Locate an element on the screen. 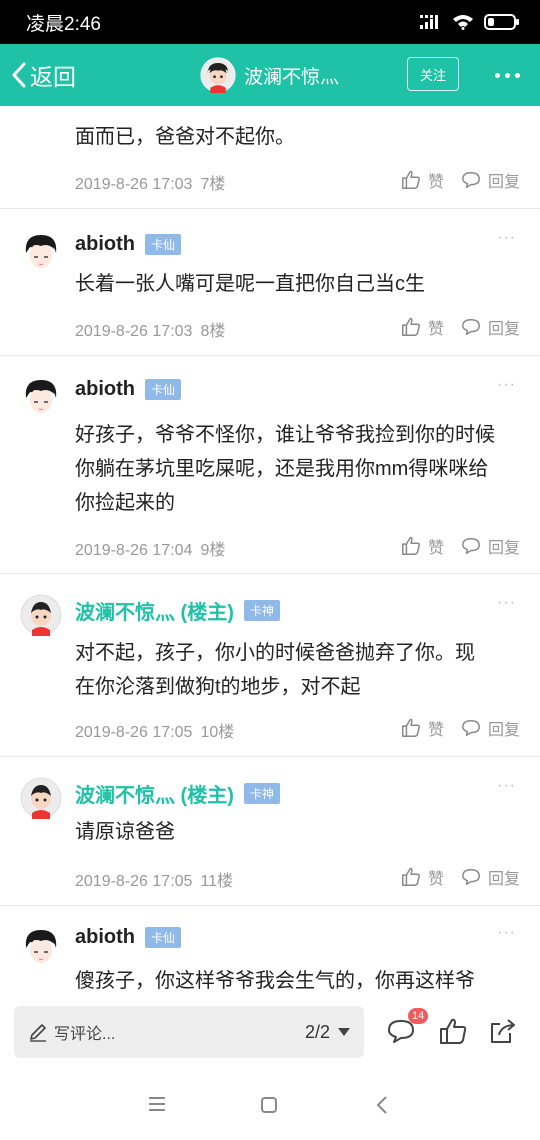 Image resolution: width=540 pixels, height=1140 pixels. comment-floor: 10楼 is located at coordinates (217, 732).